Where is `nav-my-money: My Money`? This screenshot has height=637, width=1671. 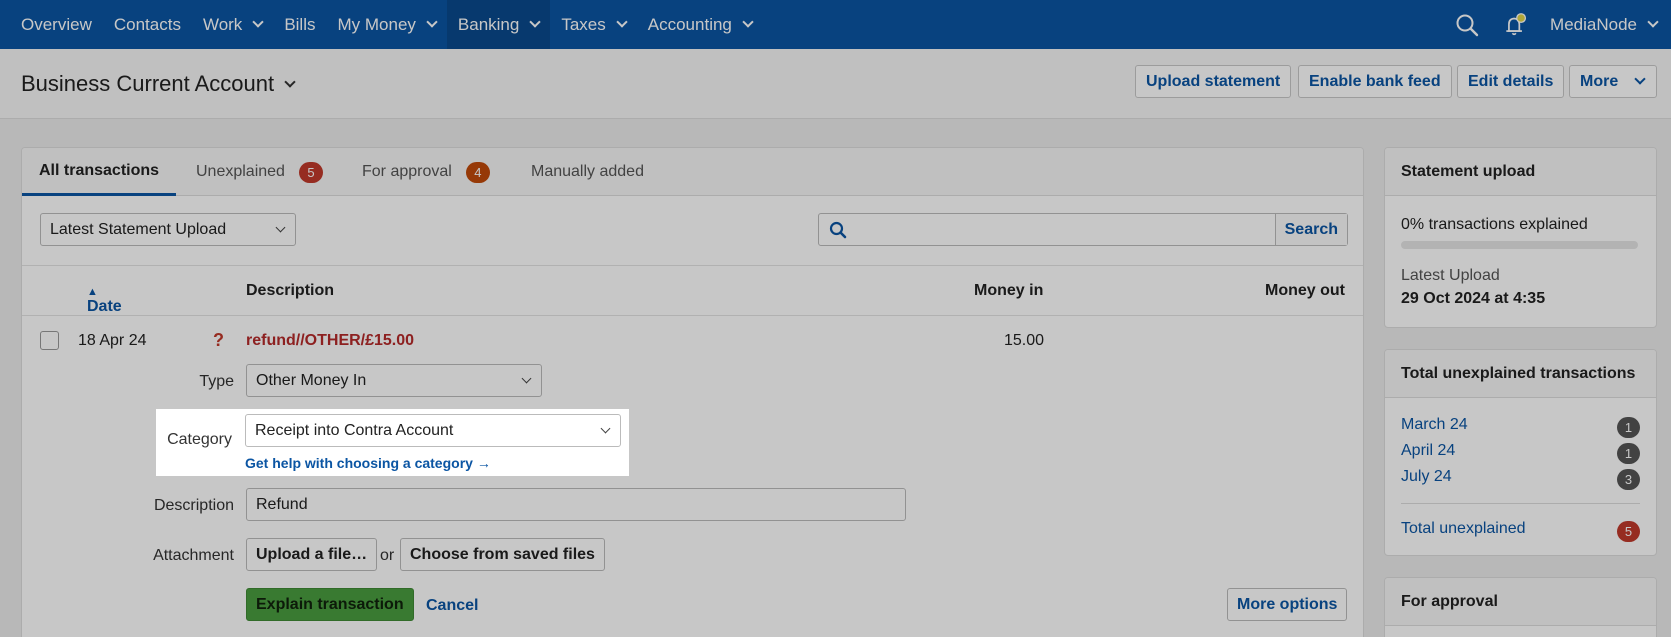
nav-my-money: My Money is located at coordinates (386, 24).